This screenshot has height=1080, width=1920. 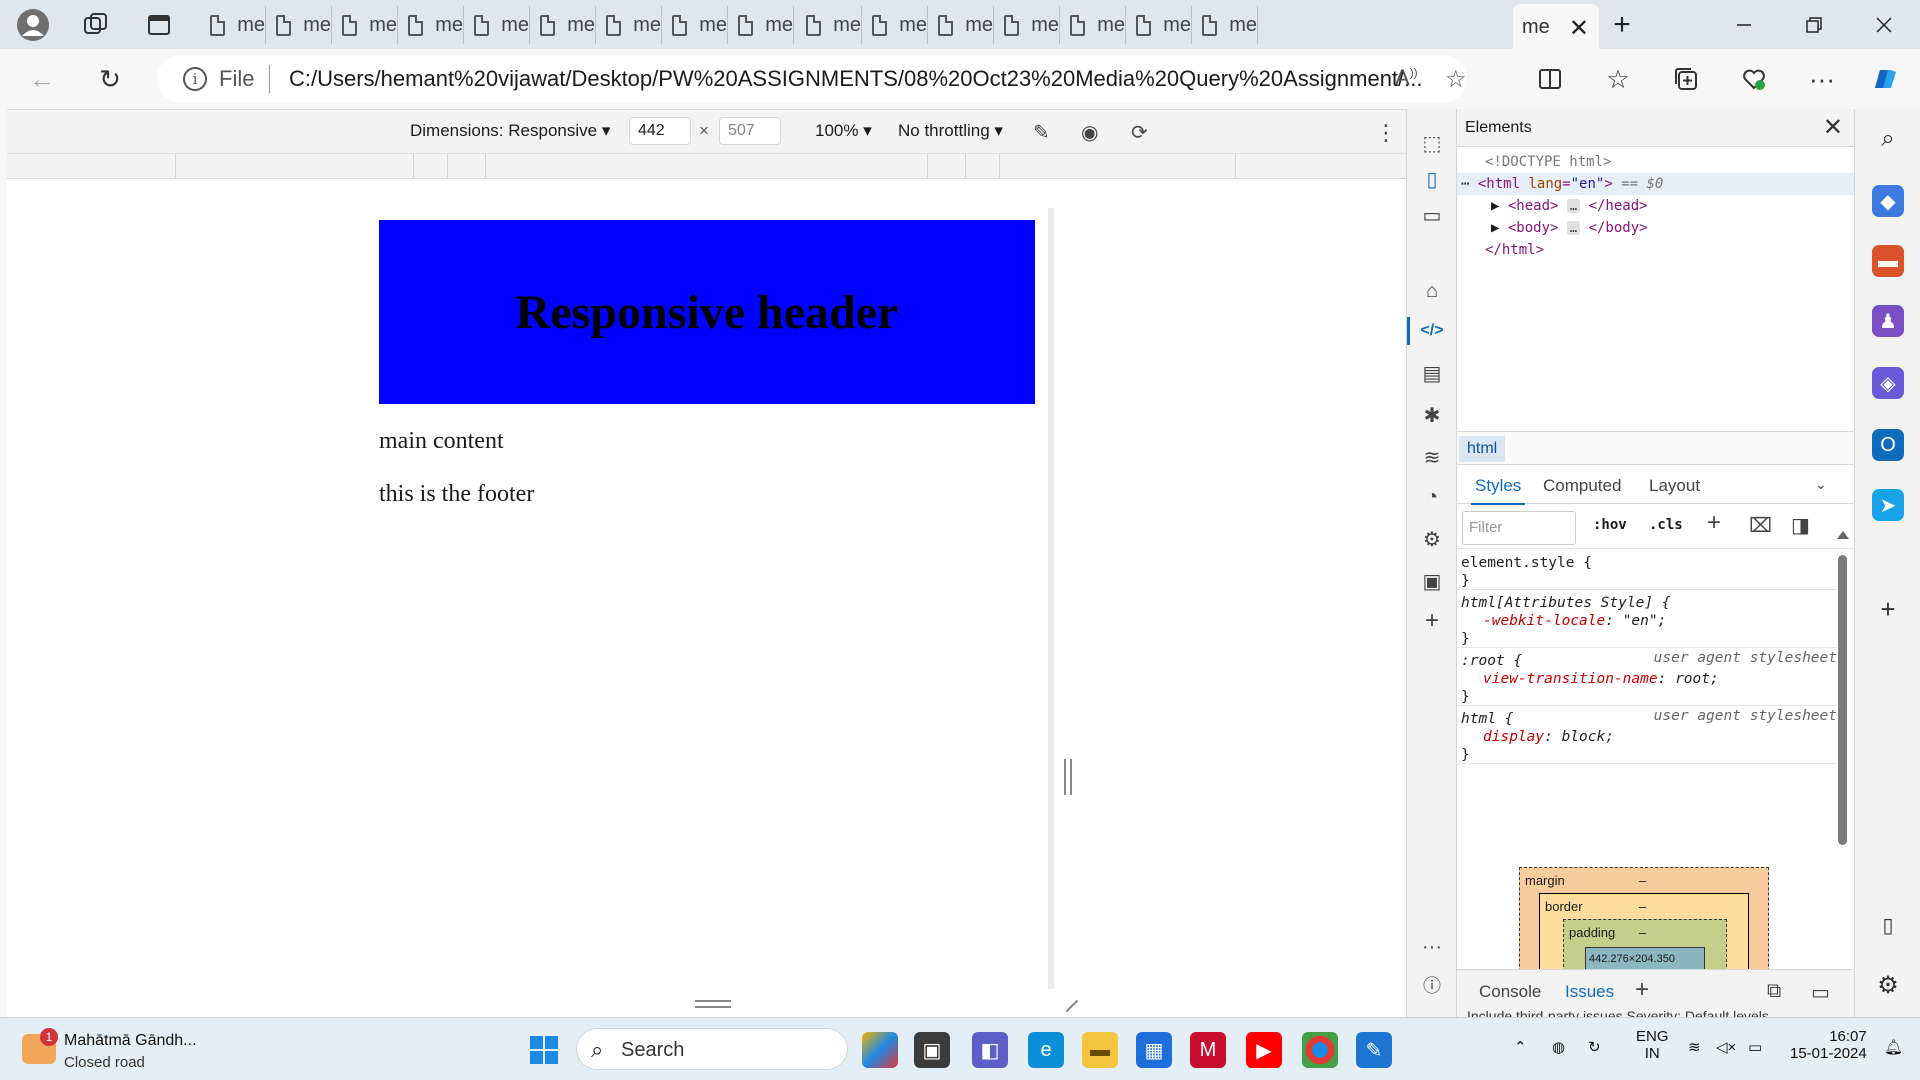 I want to click on favorite-star-icon: ☆, so click(x=1456, y=79).